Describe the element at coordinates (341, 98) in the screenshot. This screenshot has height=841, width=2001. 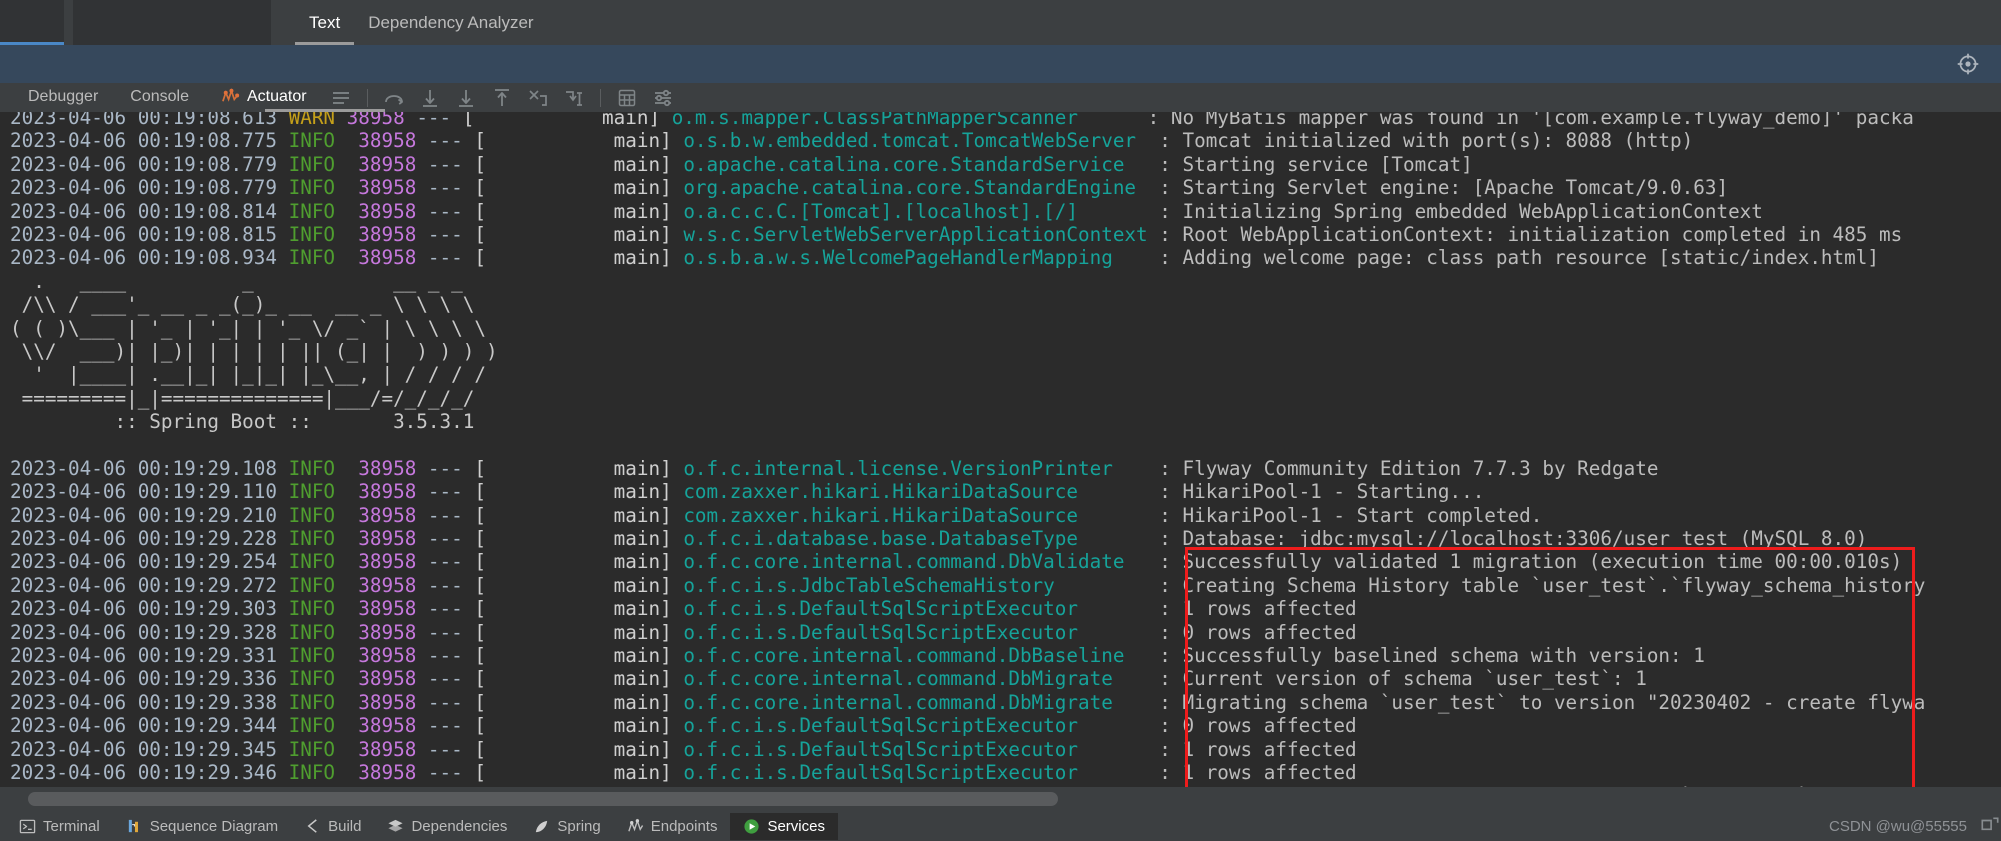
I see `menu-lines-icon` at that location.